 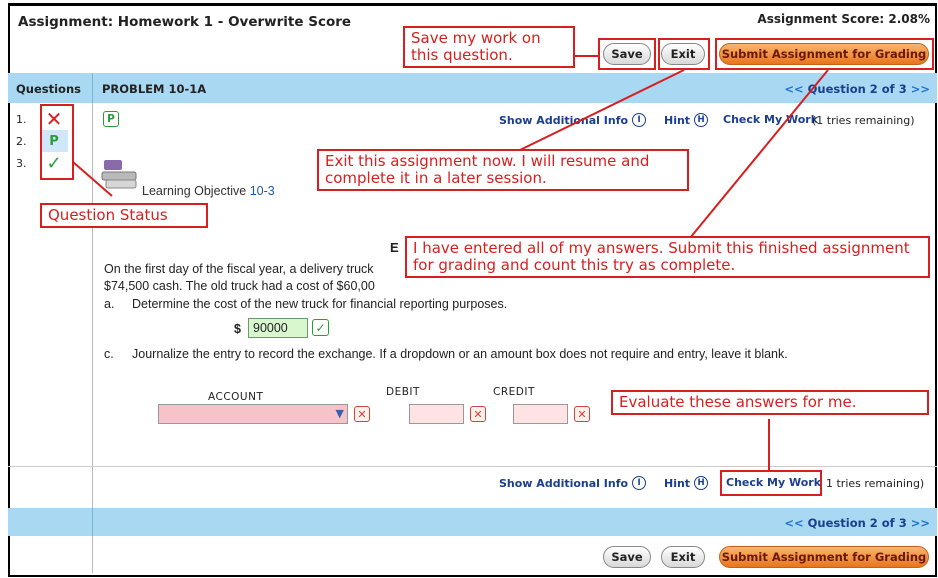 I want to click on save-highlight, so click(x=627, y=54).